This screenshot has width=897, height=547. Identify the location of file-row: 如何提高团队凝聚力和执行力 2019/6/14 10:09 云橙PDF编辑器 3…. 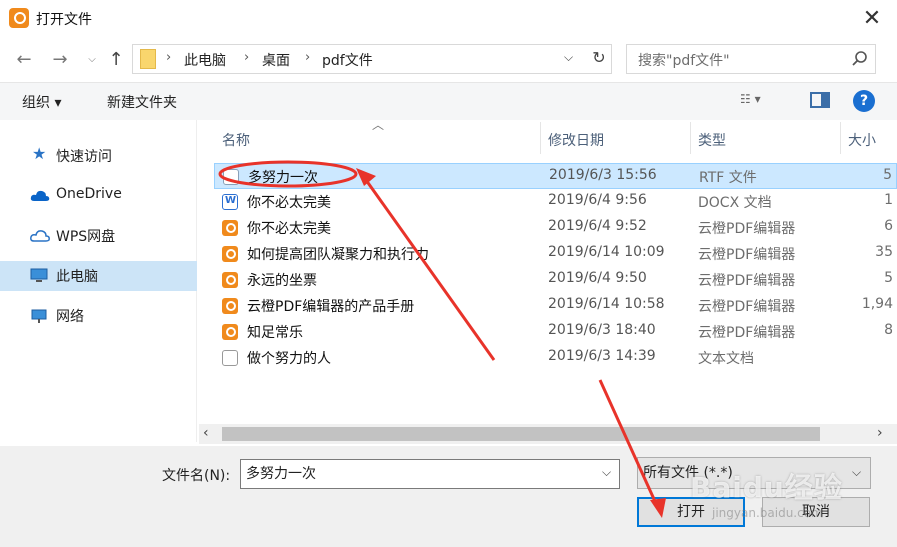
(555, 254).